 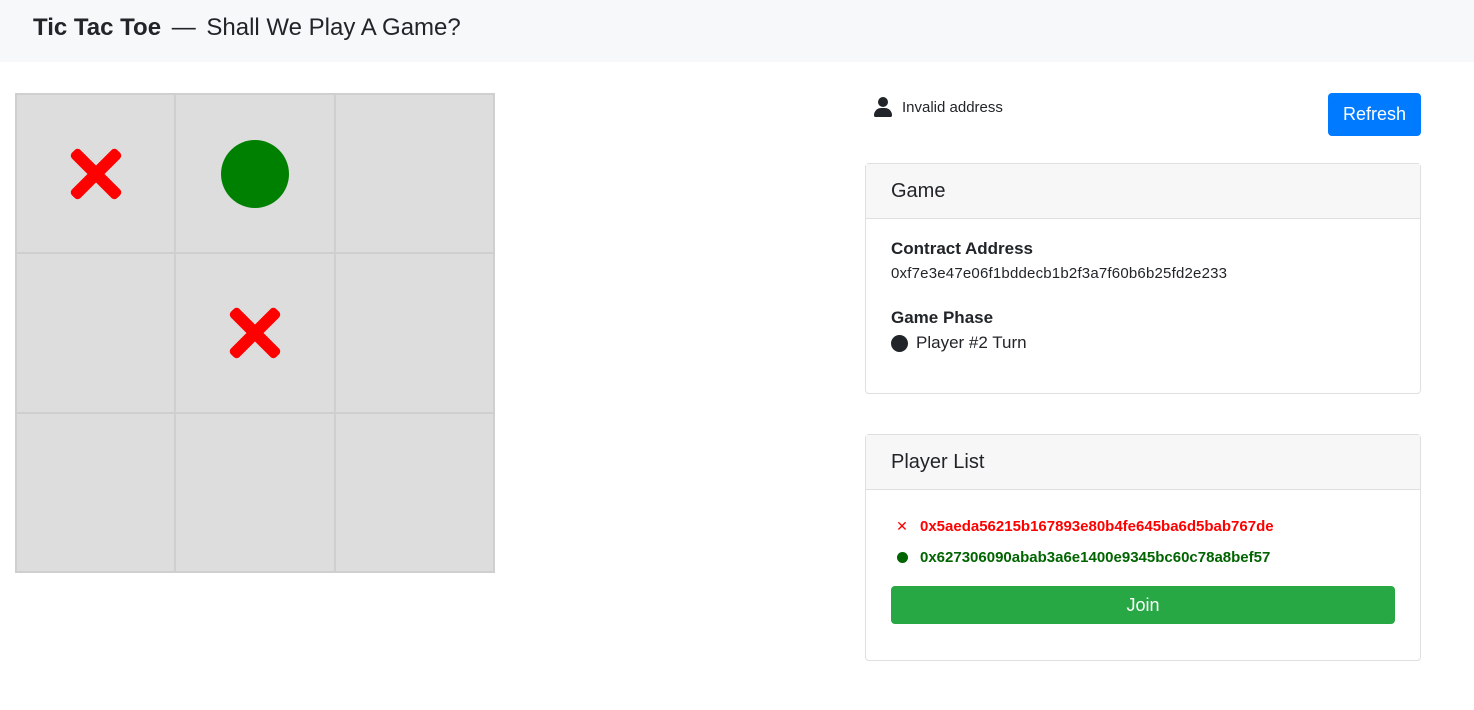 What do you see at coordinates (883, 107) in the screenshot?
I see `user-icon` at bounding box center [883, 107].